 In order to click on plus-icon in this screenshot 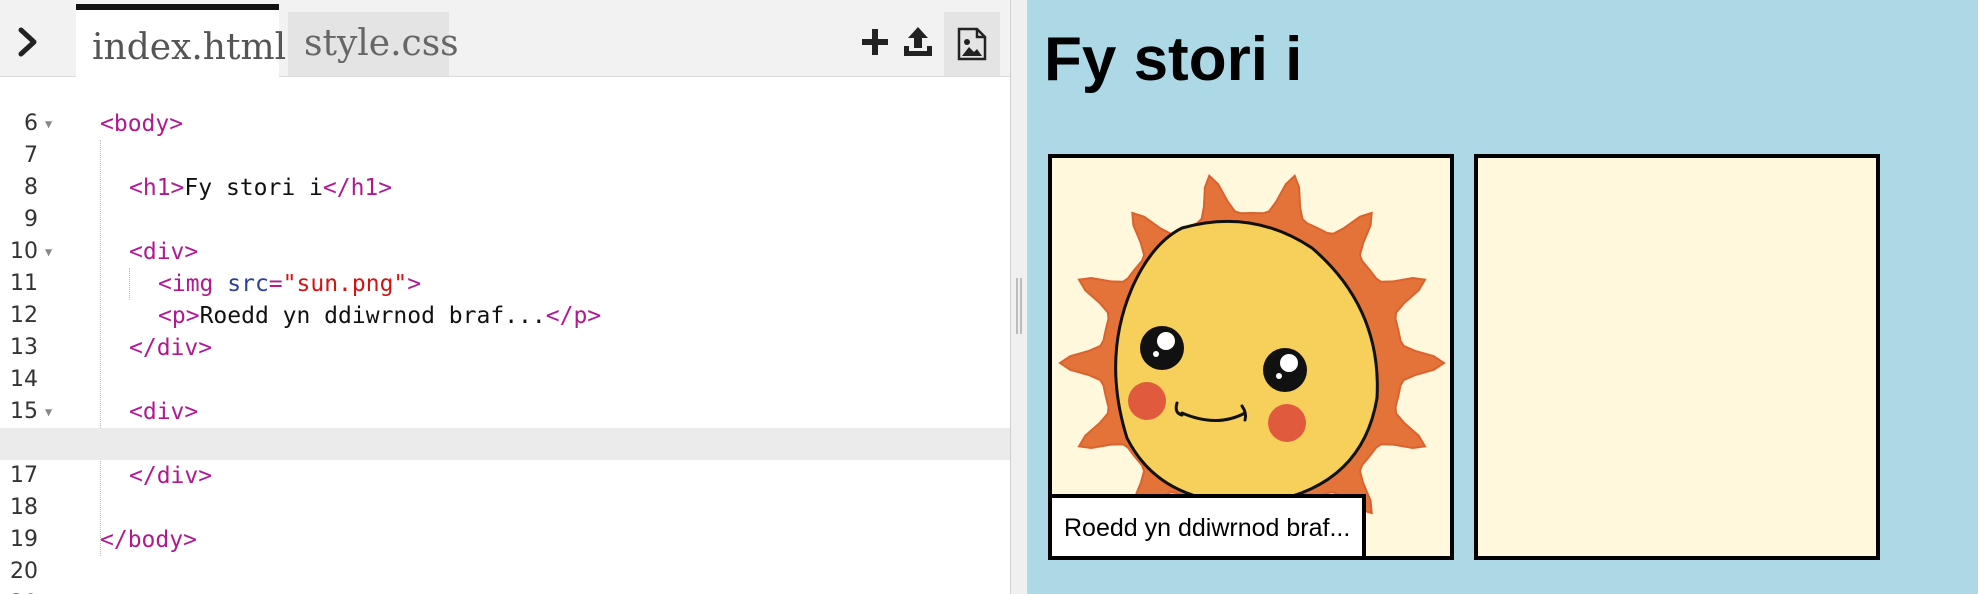, I will do `click(875, 42)`.